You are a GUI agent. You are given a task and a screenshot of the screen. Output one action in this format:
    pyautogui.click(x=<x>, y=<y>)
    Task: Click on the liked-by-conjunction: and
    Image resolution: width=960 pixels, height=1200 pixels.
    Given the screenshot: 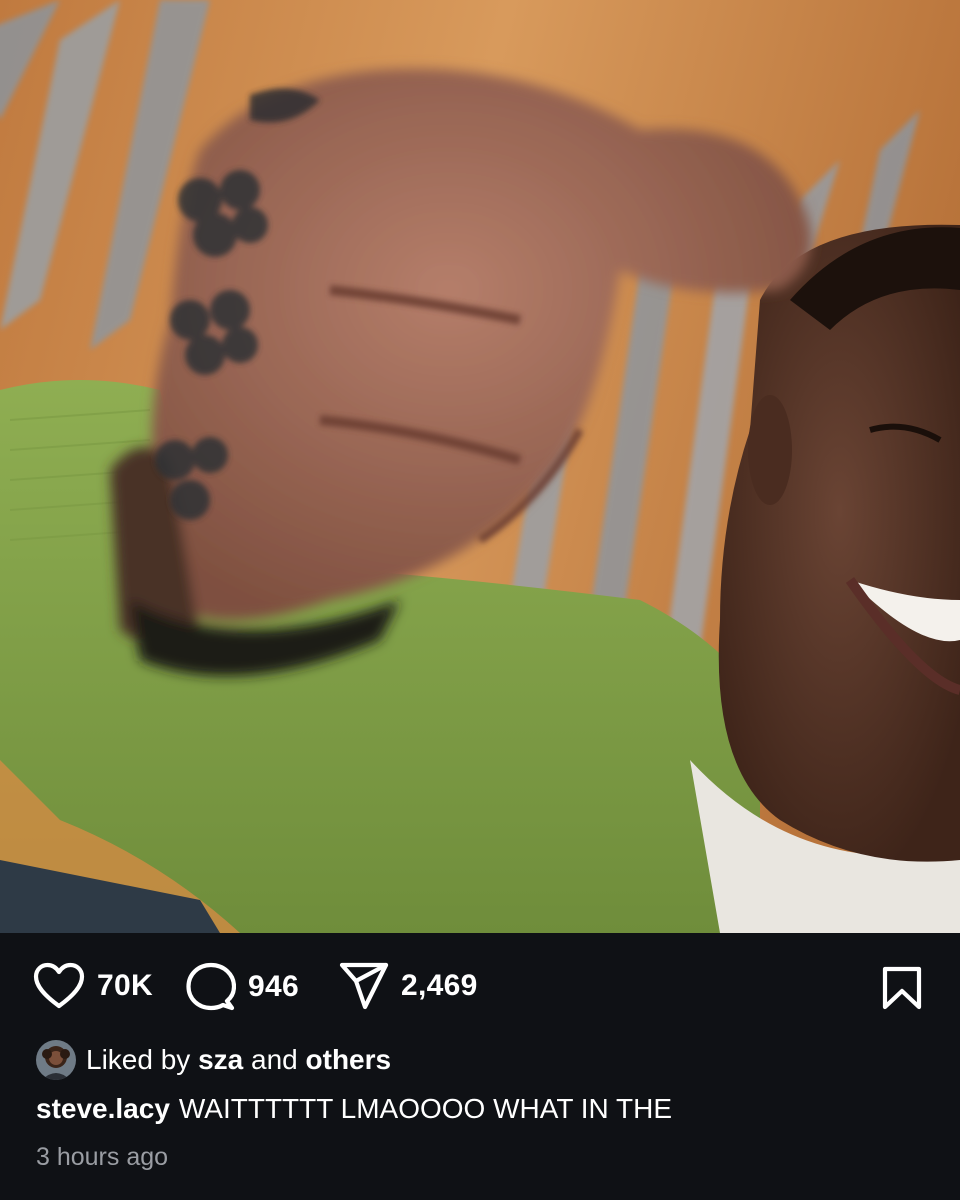 What is the action you would take?
    pyautogui.click(x=274, y=1059)
    